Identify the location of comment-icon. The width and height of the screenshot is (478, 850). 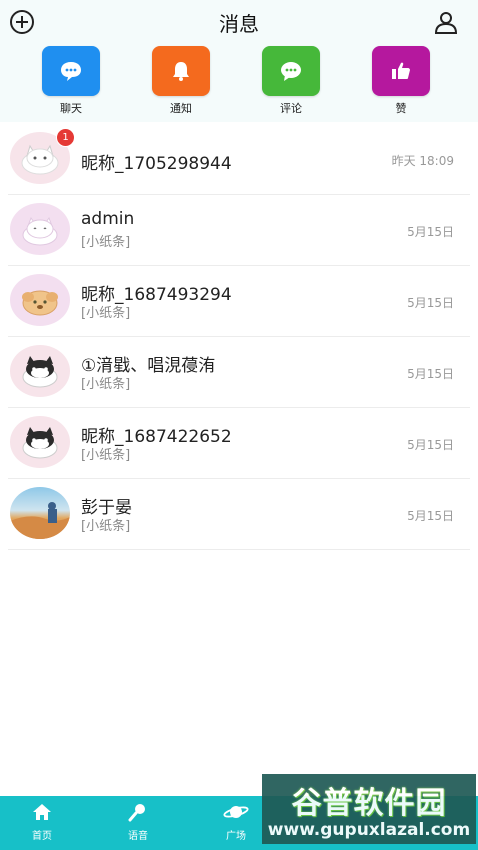
(291, 71).